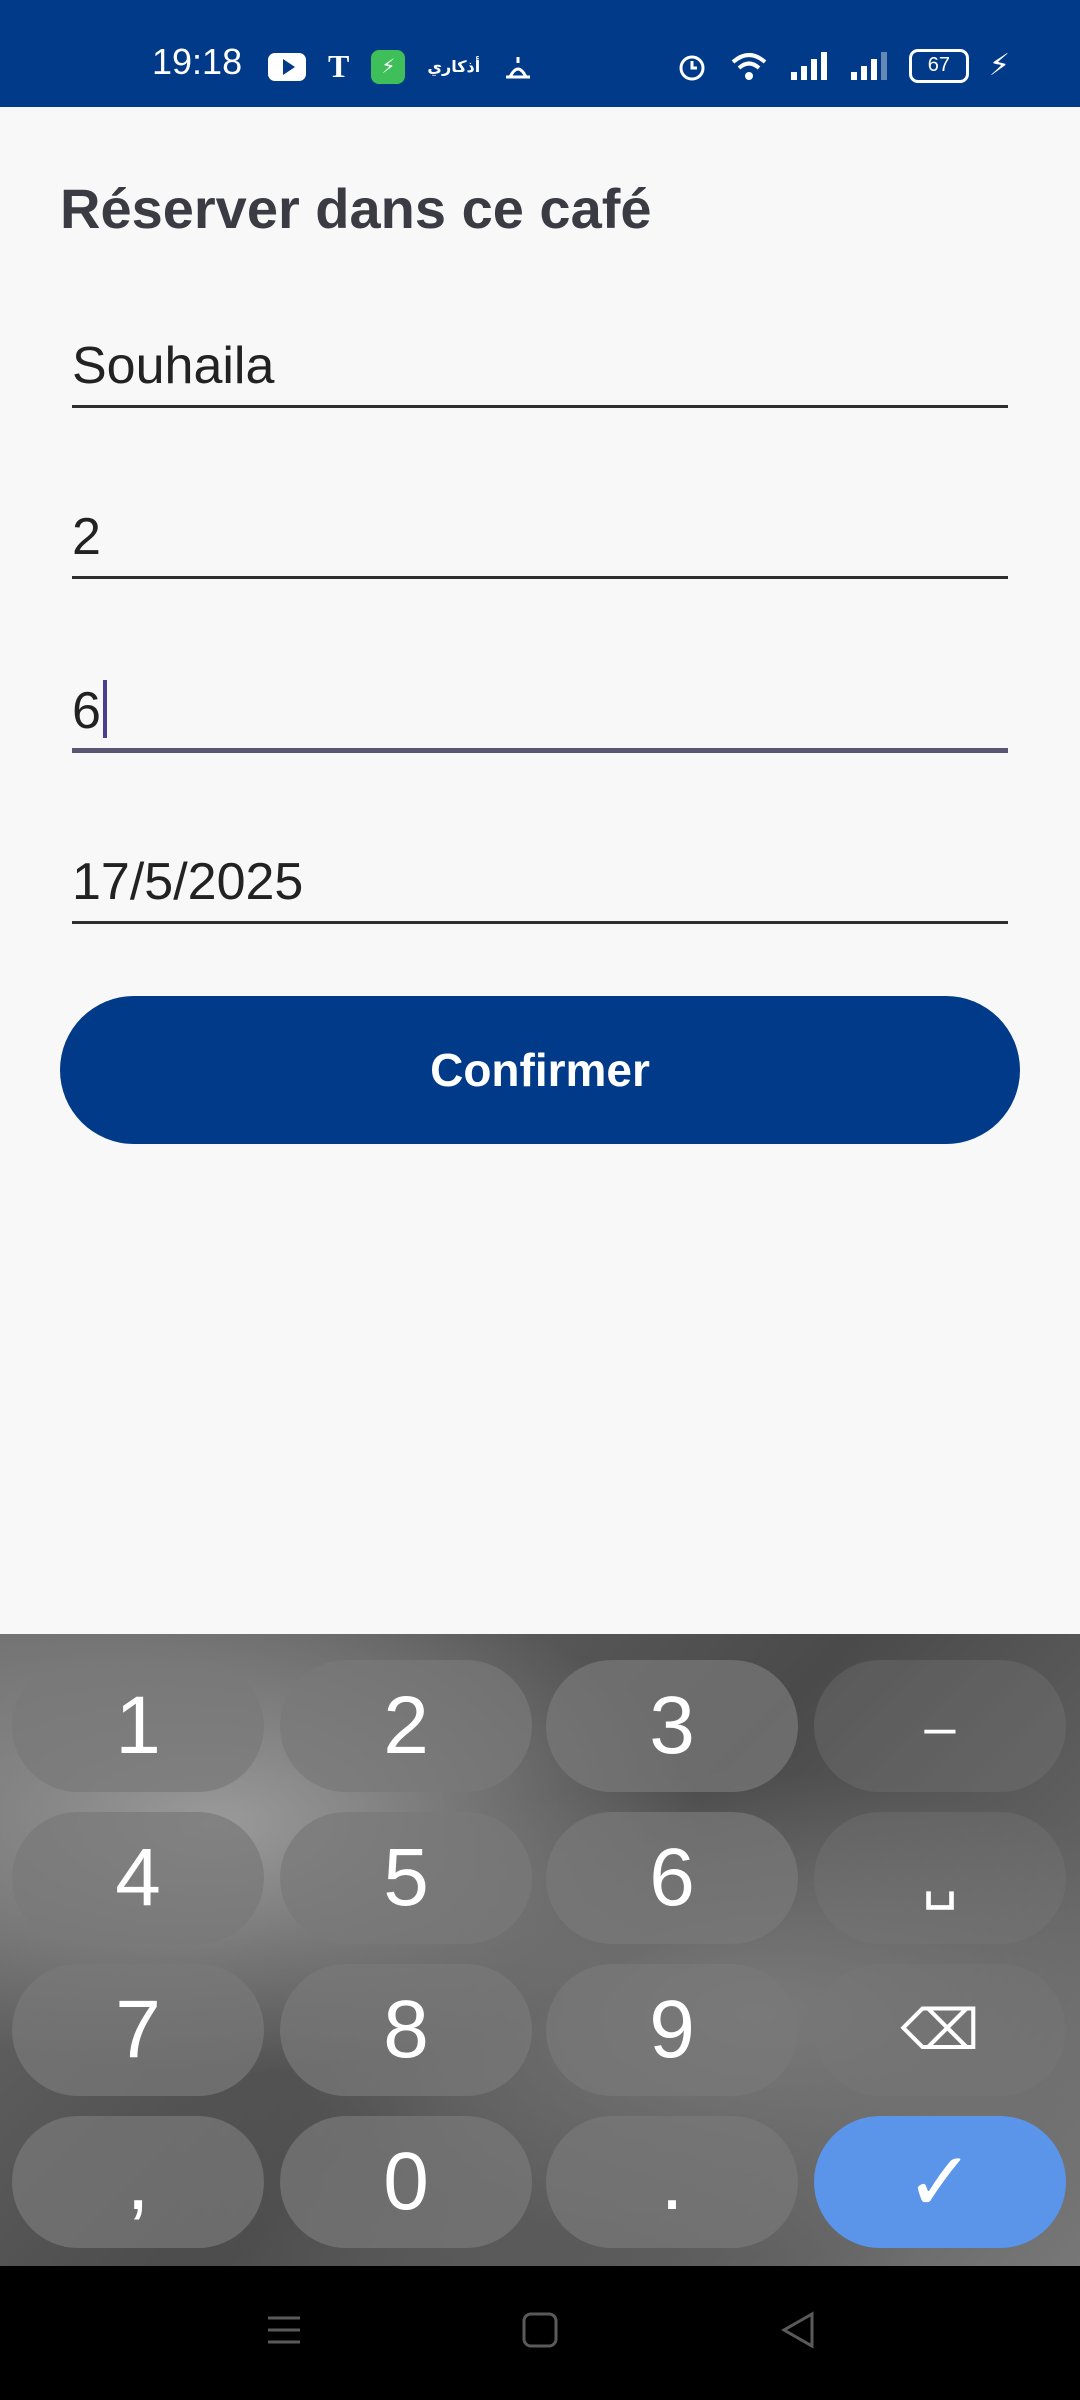 The image size is (1080, 2400). I want to click on key-minus: –, so click(940, 1726).